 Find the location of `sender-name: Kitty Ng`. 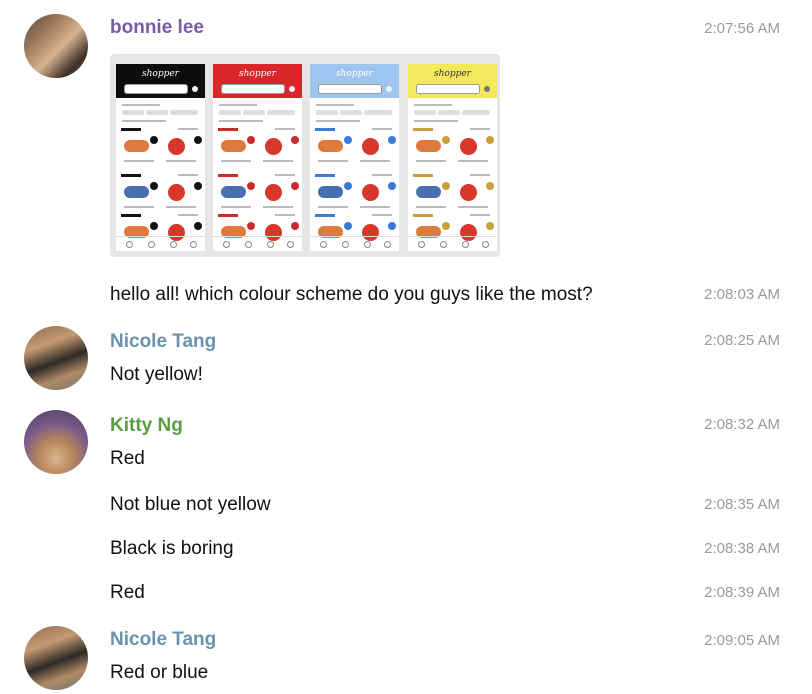

sender-name: Kitty Ng is located at coordinates (146, 426).